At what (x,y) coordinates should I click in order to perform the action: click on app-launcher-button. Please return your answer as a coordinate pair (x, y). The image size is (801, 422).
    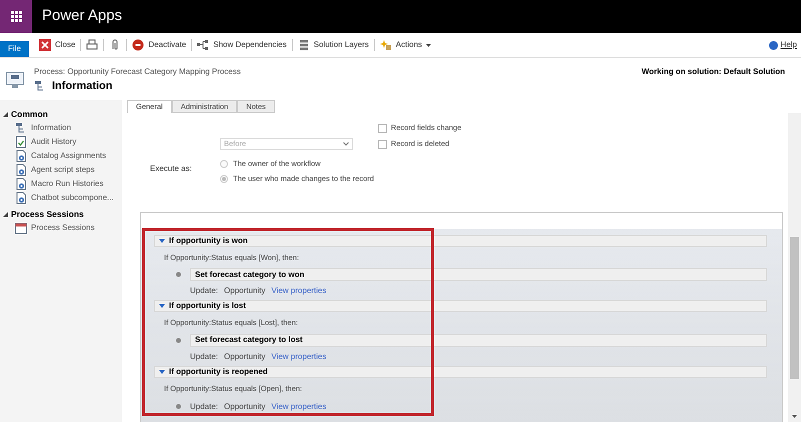
    Looking at the image, I should click on (16, 16).